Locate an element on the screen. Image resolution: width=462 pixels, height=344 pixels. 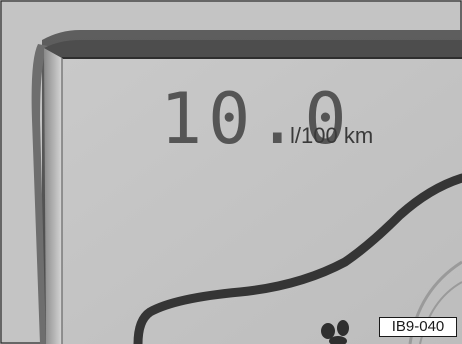
consumption-unit: l/100 km is located at coordinates (332, 135).